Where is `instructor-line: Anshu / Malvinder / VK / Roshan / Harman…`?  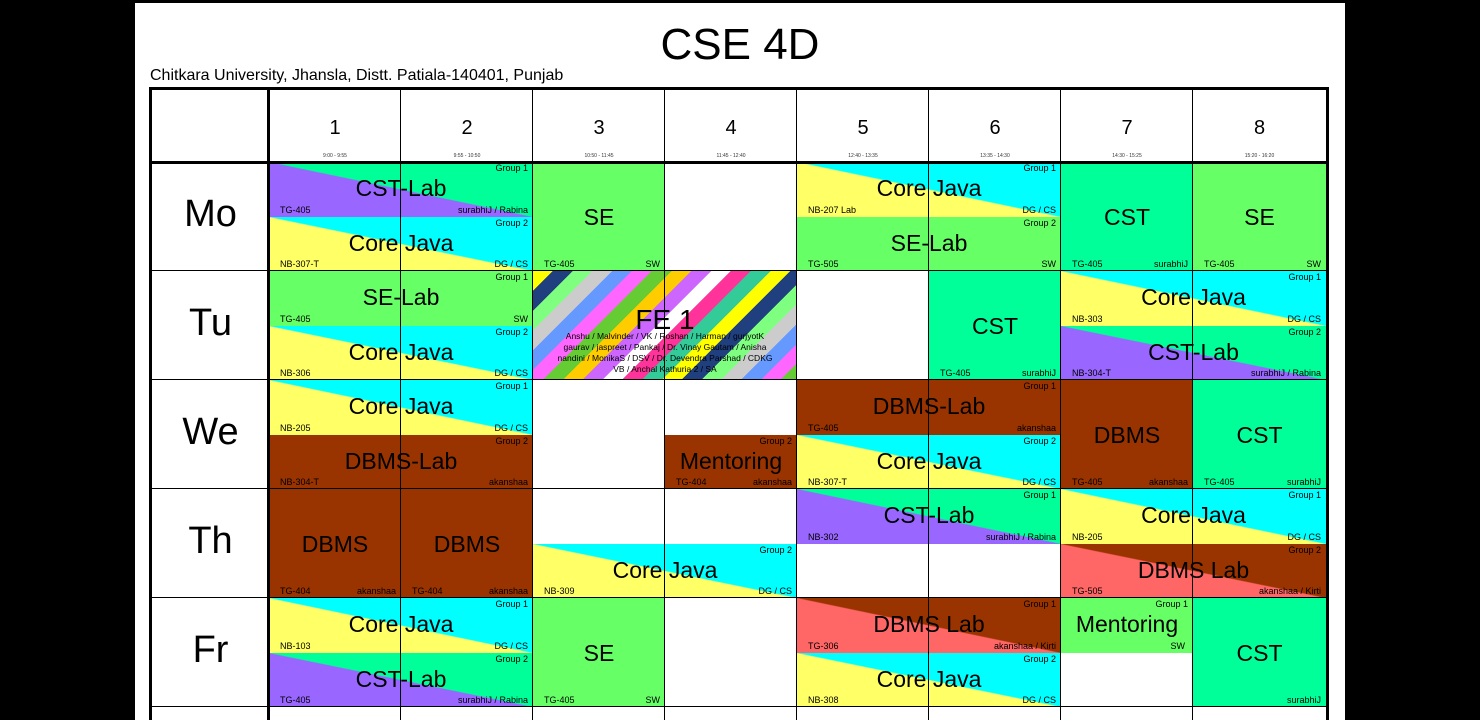
instructor-line: Anshu / Malvinder / VK / Roshan / Harman… is located at coordinates (665, 336).